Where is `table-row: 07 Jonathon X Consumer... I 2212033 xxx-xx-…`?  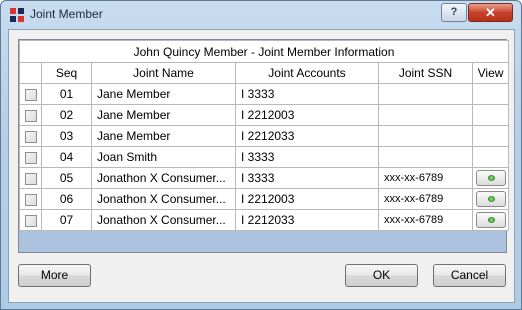
table-row: 07 Jonathon X Consumer... I 2212033 xxx-xx-… is located at coordinates (264, 220).